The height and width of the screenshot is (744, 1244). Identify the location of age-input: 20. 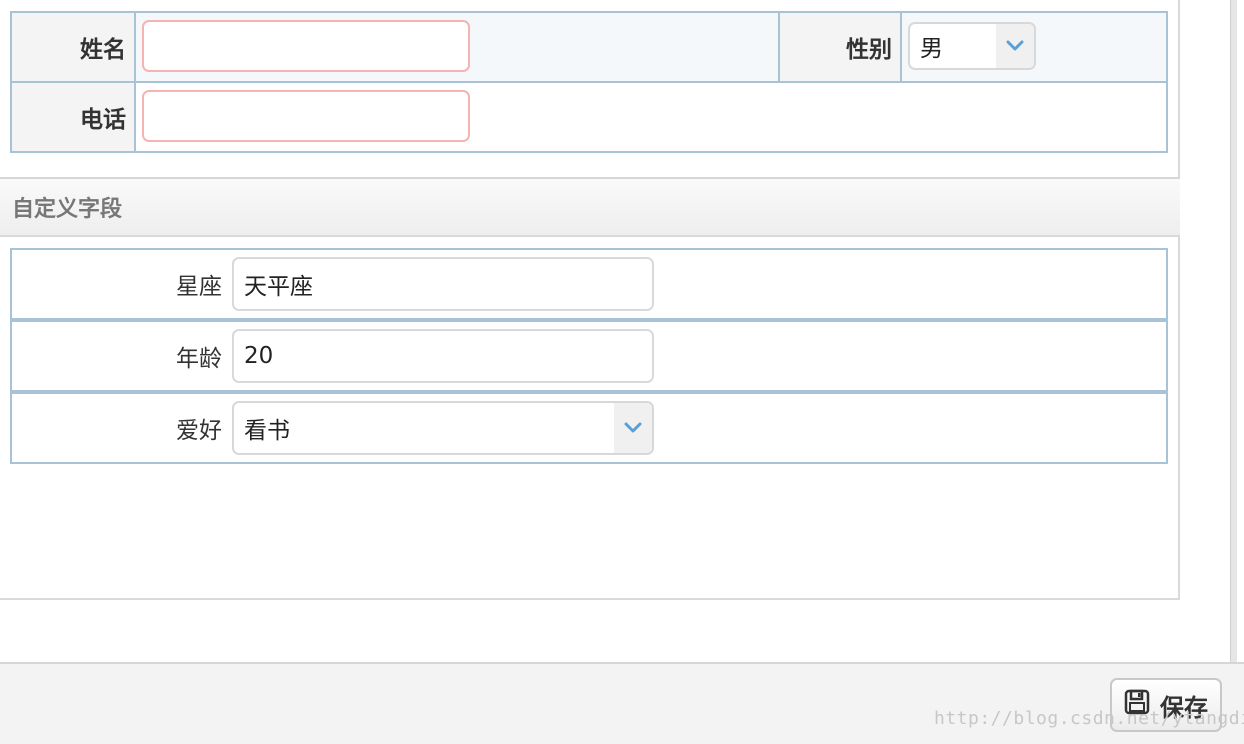
(443, 356).